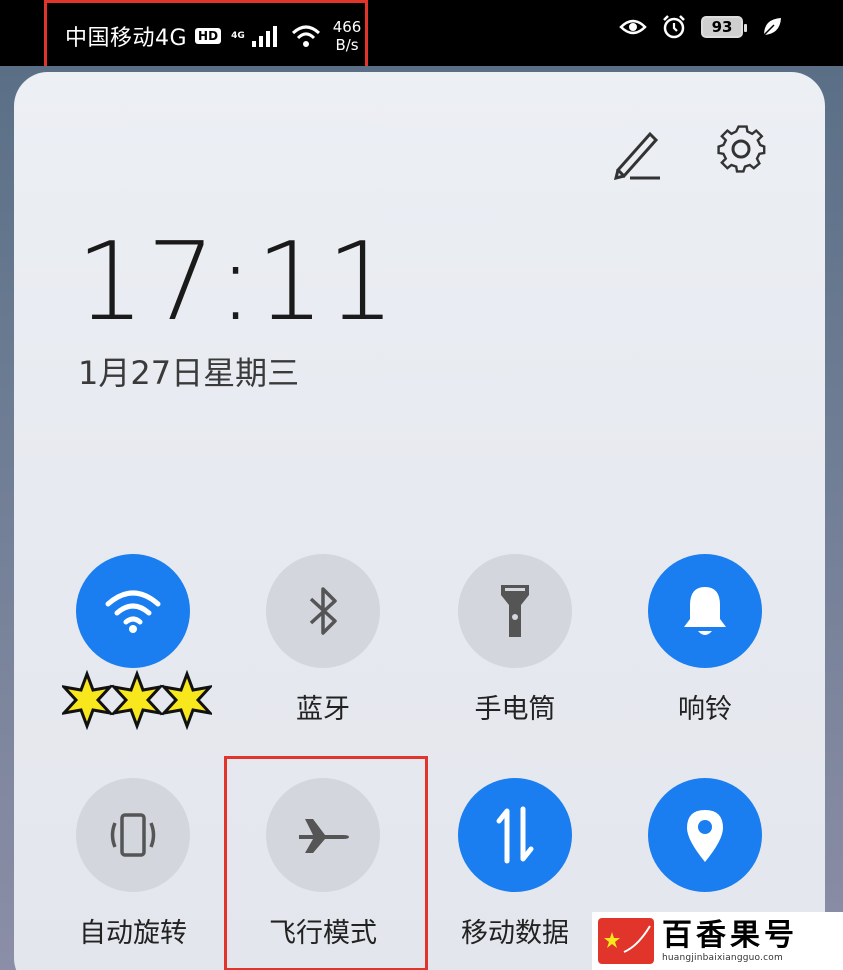  Describe the element at coordinates (722, 958) in the screenshot. I see `watermark-url: huangjinbaixiangguo.com` at that location.